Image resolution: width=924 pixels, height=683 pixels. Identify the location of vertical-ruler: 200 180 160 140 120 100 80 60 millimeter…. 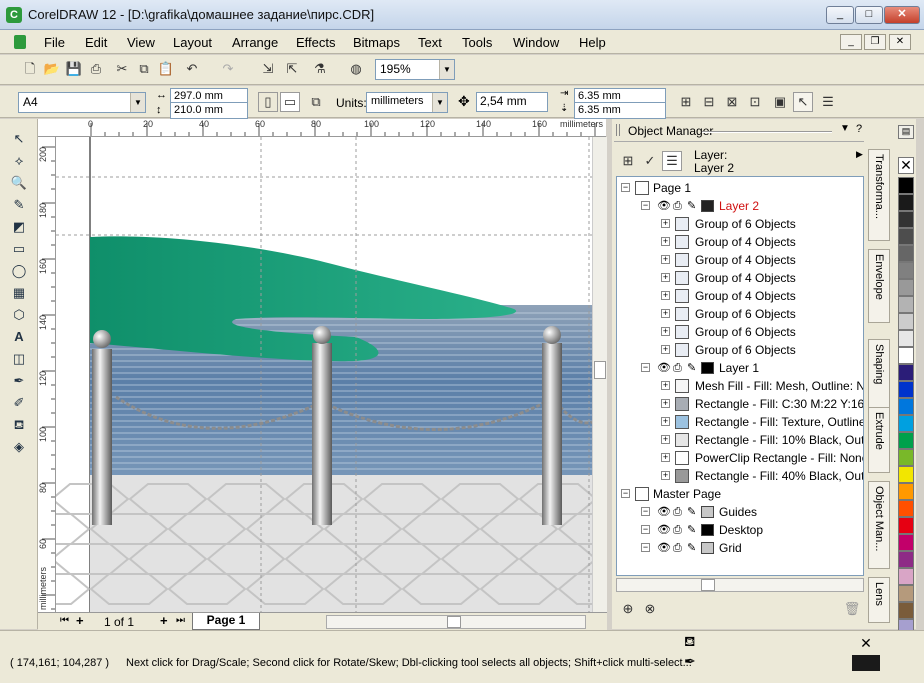
(47, 374).